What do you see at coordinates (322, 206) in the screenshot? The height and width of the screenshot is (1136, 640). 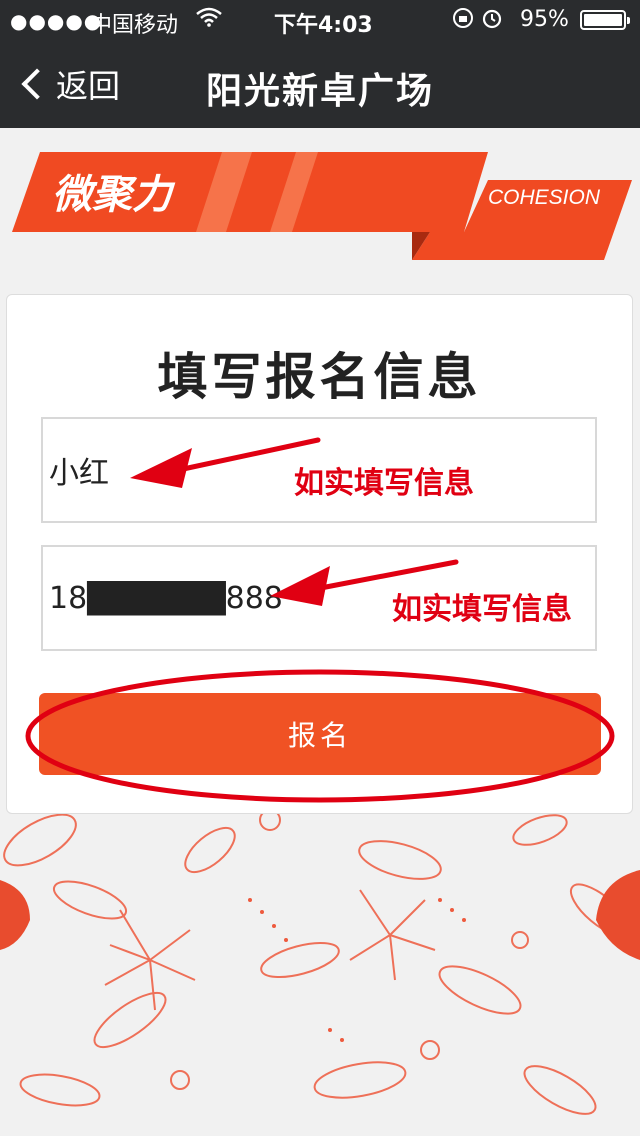 I see `cohesion-banner: 微聚力 COHESION` at bounding box center [322, 206].